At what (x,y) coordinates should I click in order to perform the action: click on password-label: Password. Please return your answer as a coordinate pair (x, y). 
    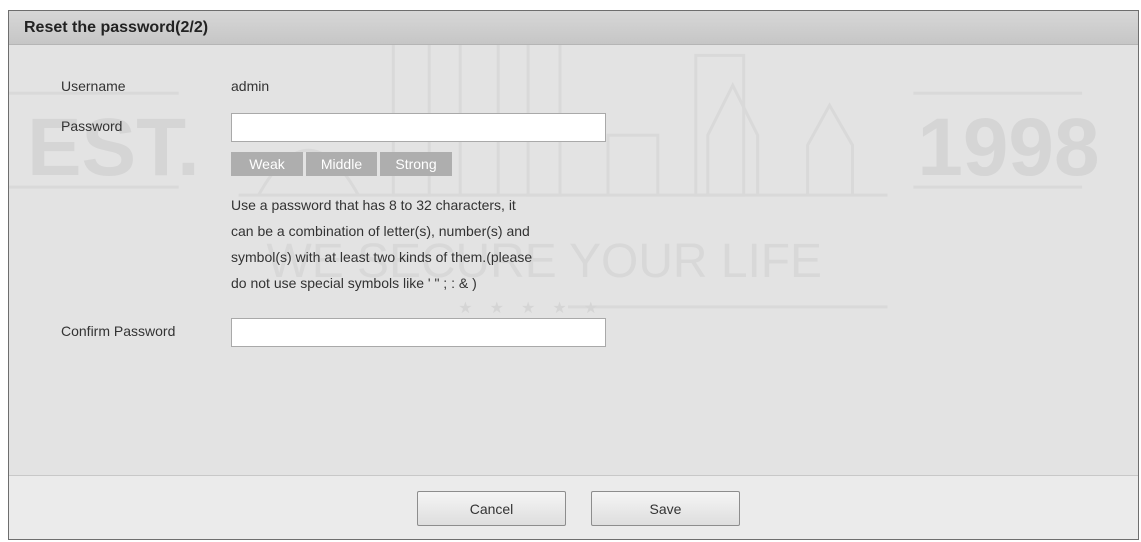
    Looking at the image, I should click on (92, 126).